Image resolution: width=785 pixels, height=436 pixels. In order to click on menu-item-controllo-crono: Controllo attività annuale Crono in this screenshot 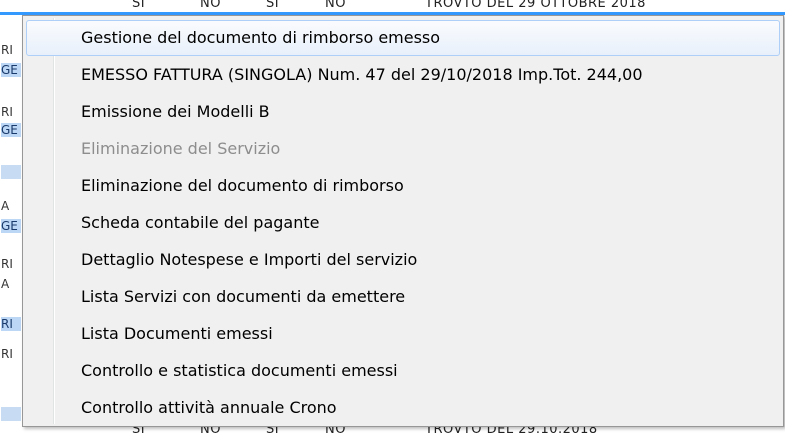, I will do `click(403, 408)`.